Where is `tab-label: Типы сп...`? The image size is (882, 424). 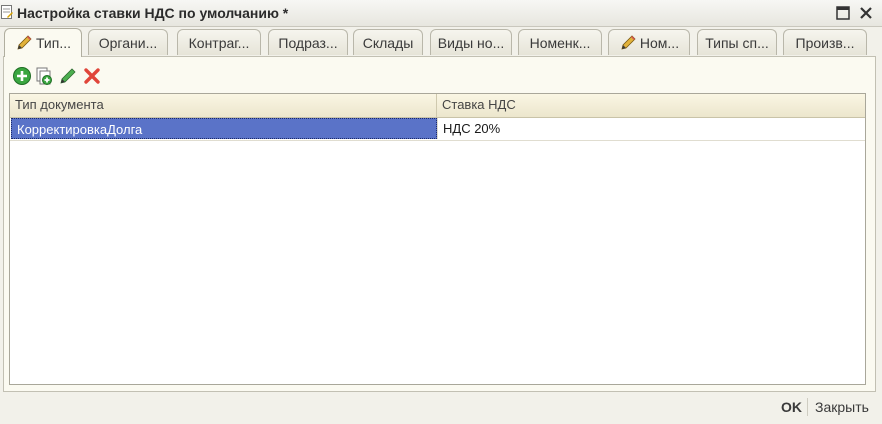
tab-label: Типы сп... is located at coordinates (737, 42).